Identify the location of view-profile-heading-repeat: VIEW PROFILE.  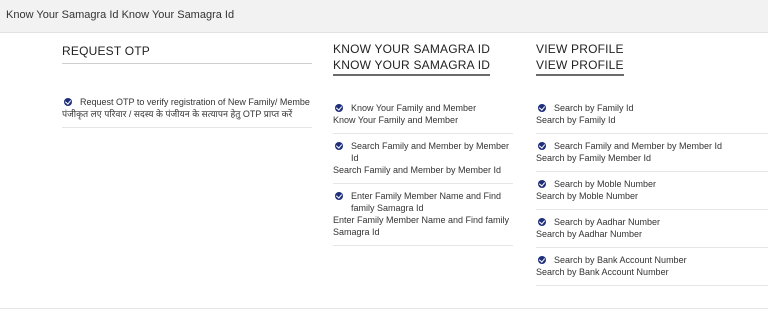
(580, 67).